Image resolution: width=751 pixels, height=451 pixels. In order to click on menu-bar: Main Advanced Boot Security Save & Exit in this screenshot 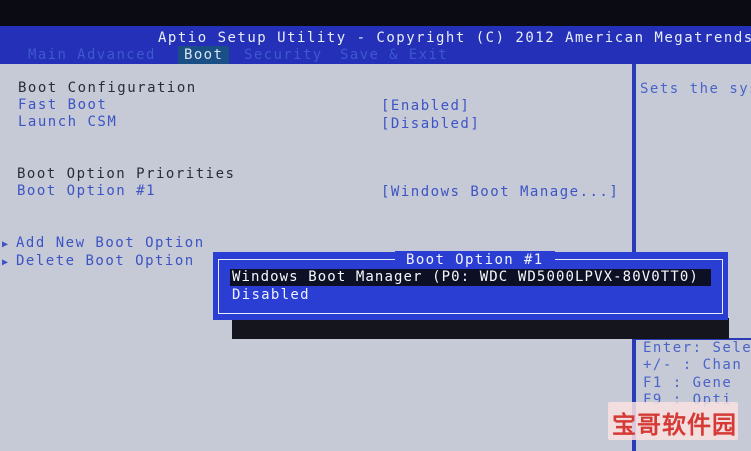, I will do `click(375, 55)`.